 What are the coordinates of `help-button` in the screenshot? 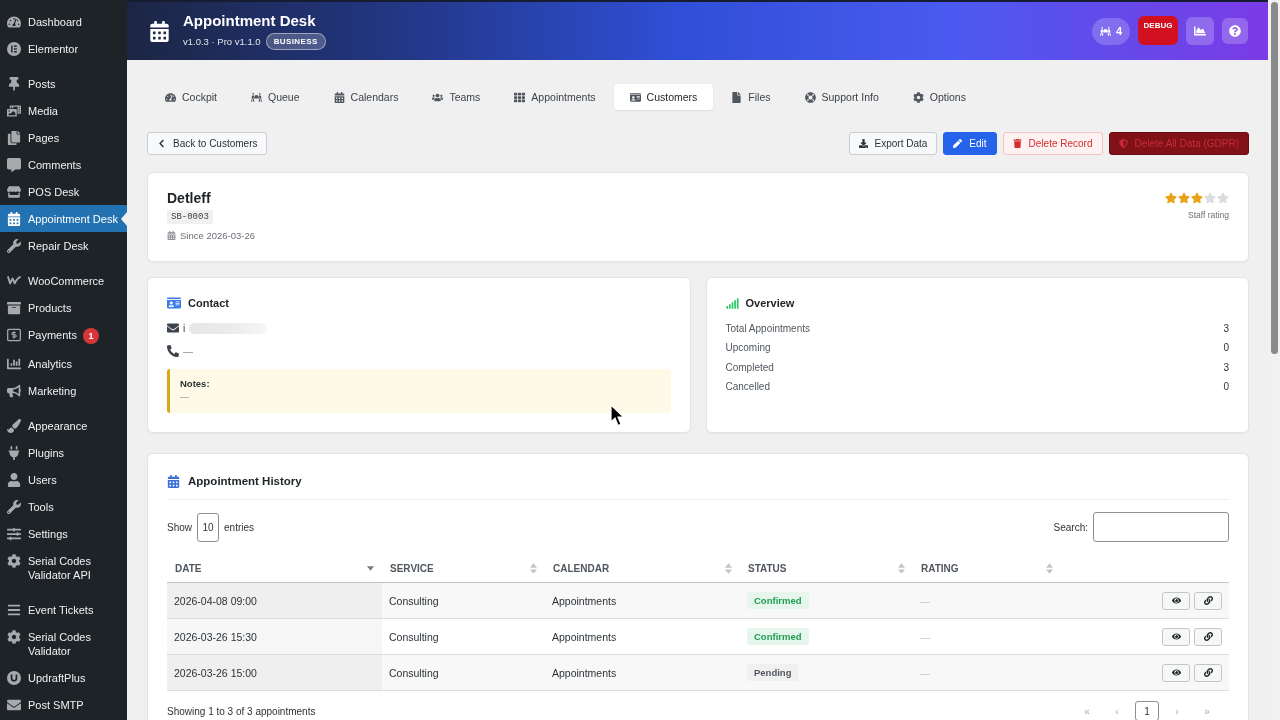 It's located at (1235, 31).